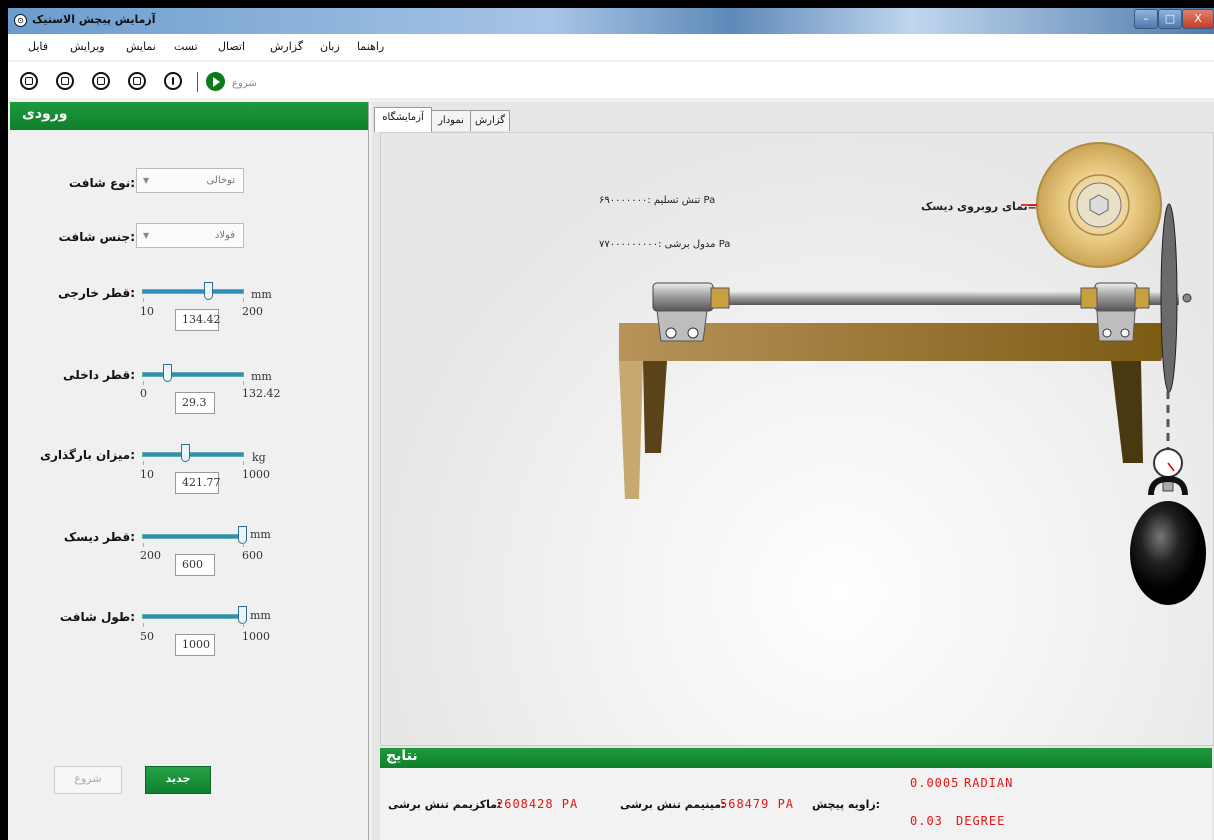 The height and width of the screenshot is (840, 1214). What do you see at coordinates (256, 636) in the screenshot?
I see `shaft-length-max: 1000` at bounding box center [256, 636].